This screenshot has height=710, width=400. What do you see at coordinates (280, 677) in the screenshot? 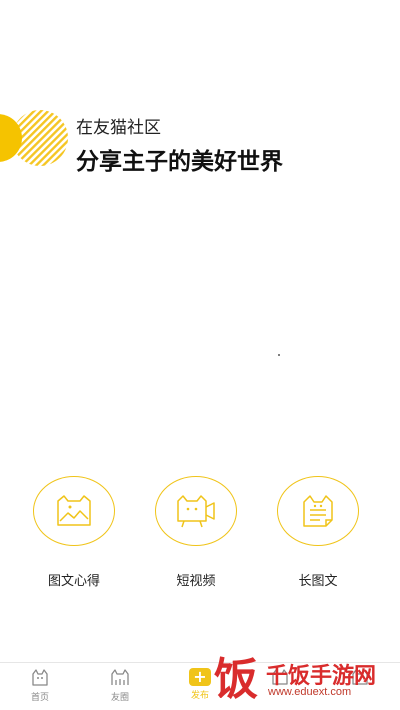
I see `cat-message-icon` at bounding box center [280, 677].